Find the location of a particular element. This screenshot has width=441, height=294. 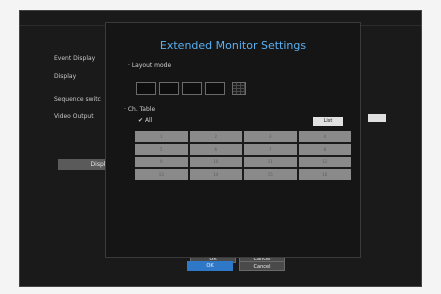

list-button: List is located at coordinates (328, 121).